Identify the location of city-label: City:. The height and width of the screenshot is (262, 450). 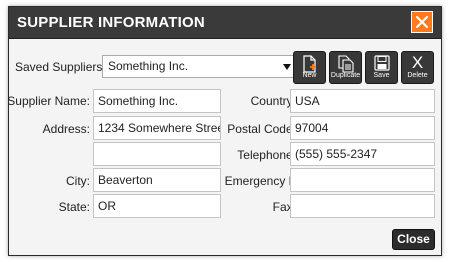
(78, 181).